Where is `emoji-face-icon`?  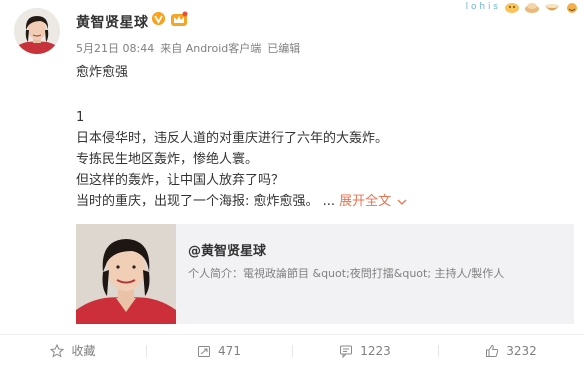 emoji-face-icon is located at coordinates (512, 8).